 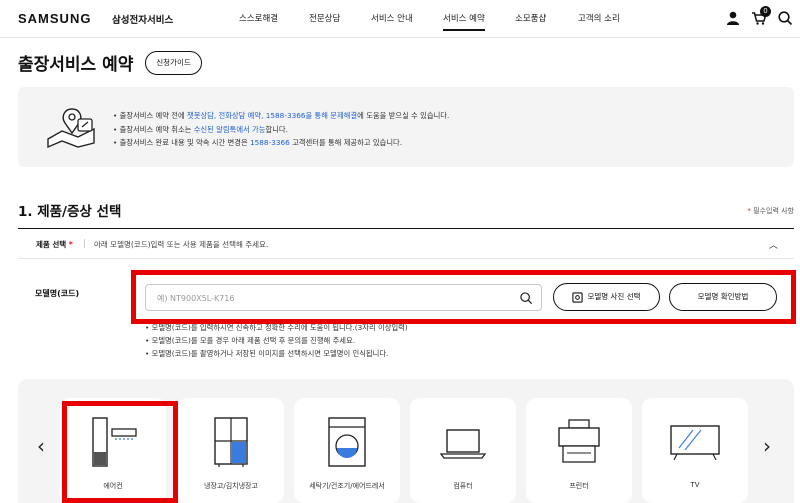 I want to click on product-card-printer: 프린터, so click(x=579, y=450).